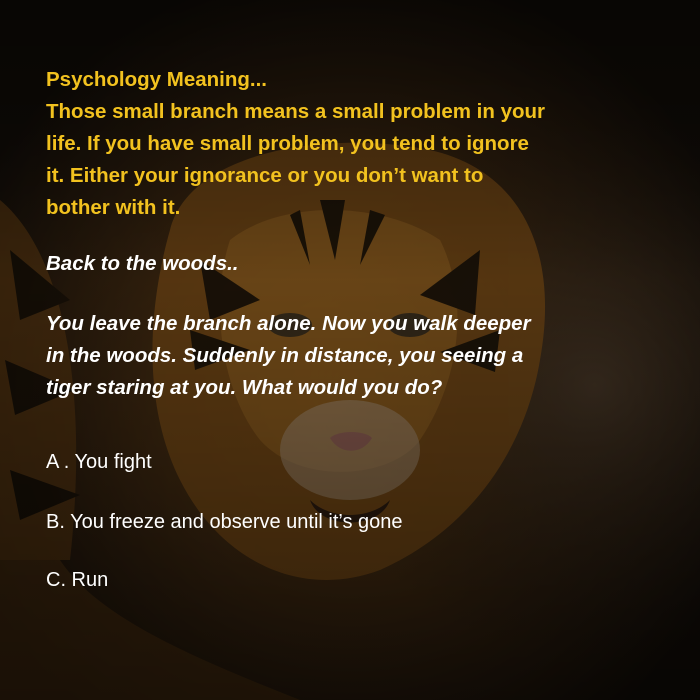  What do you see at coordinates (142, 263) in the screenshot?
I see `back-to-woods-text: Back to the woods..` at bounding box center [142, 263].